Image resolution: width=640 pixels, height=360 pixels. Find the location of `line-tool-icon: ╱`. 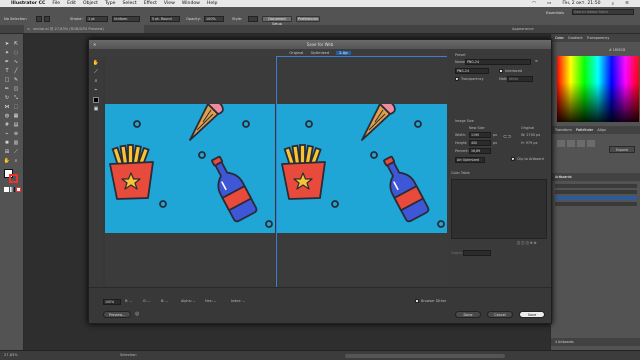

line-tool-icon: ╱ is located at coordinates (16, 71).